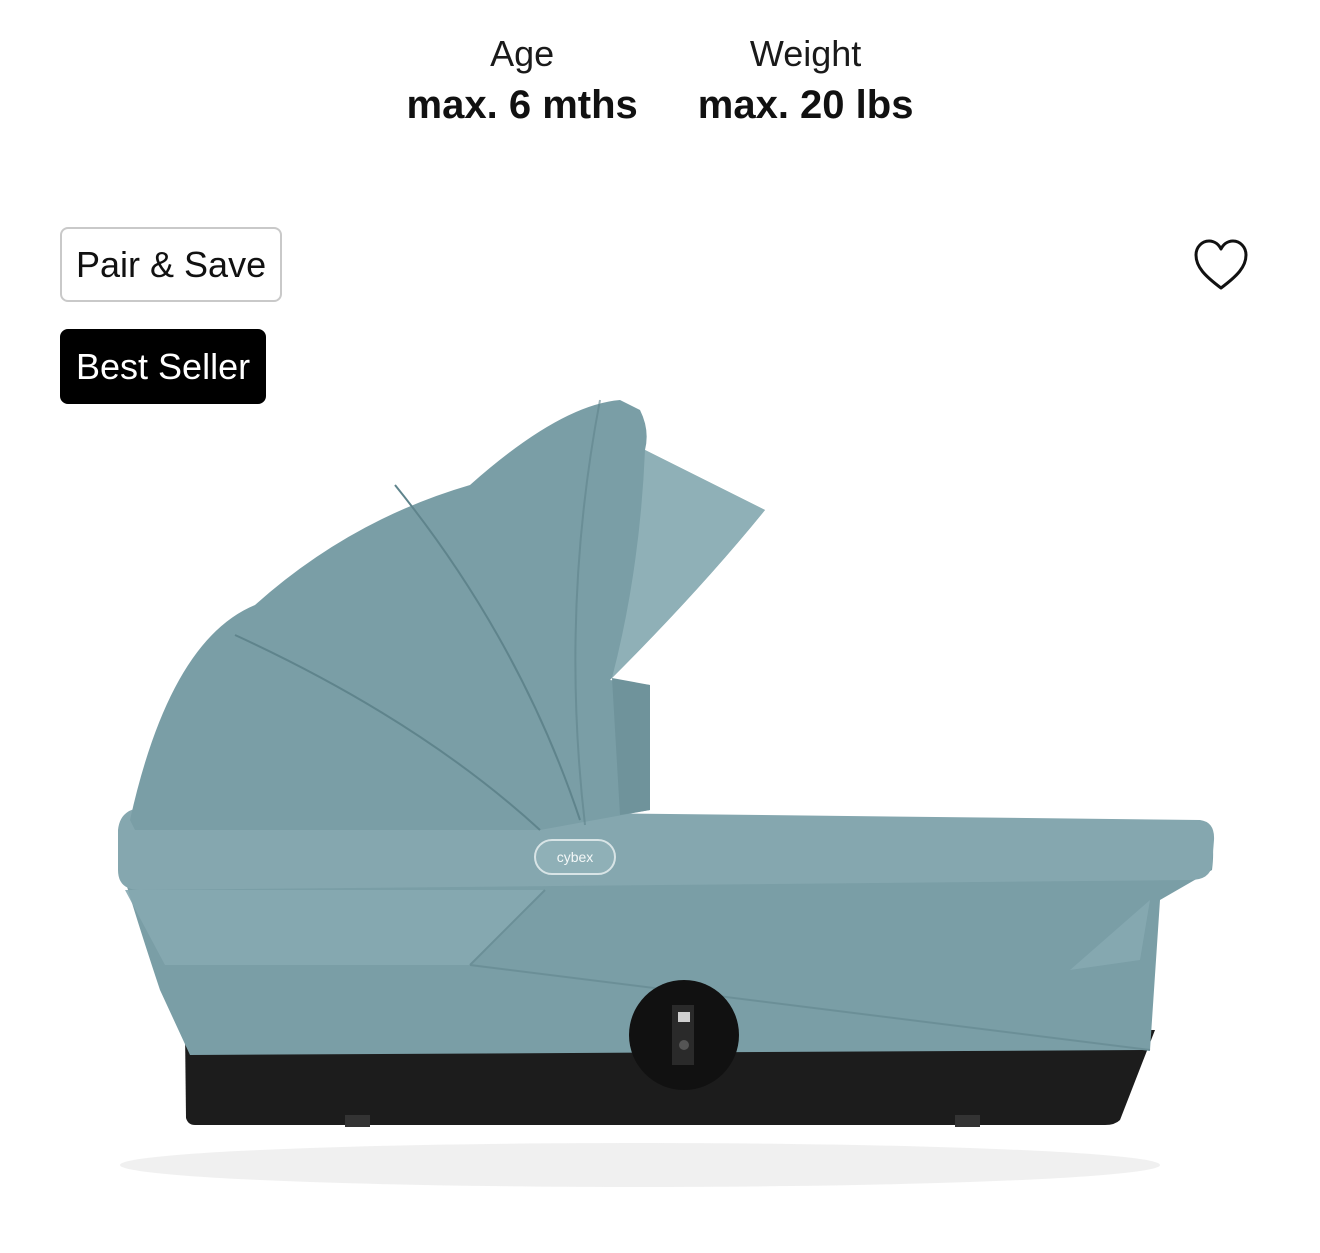 The image size is (1320, 1253). Describe the element at coordinates (660, 81) in the screenshot. I see `spec-summary: Age max. 6 mths Weight max. 20 lbs` at that location.